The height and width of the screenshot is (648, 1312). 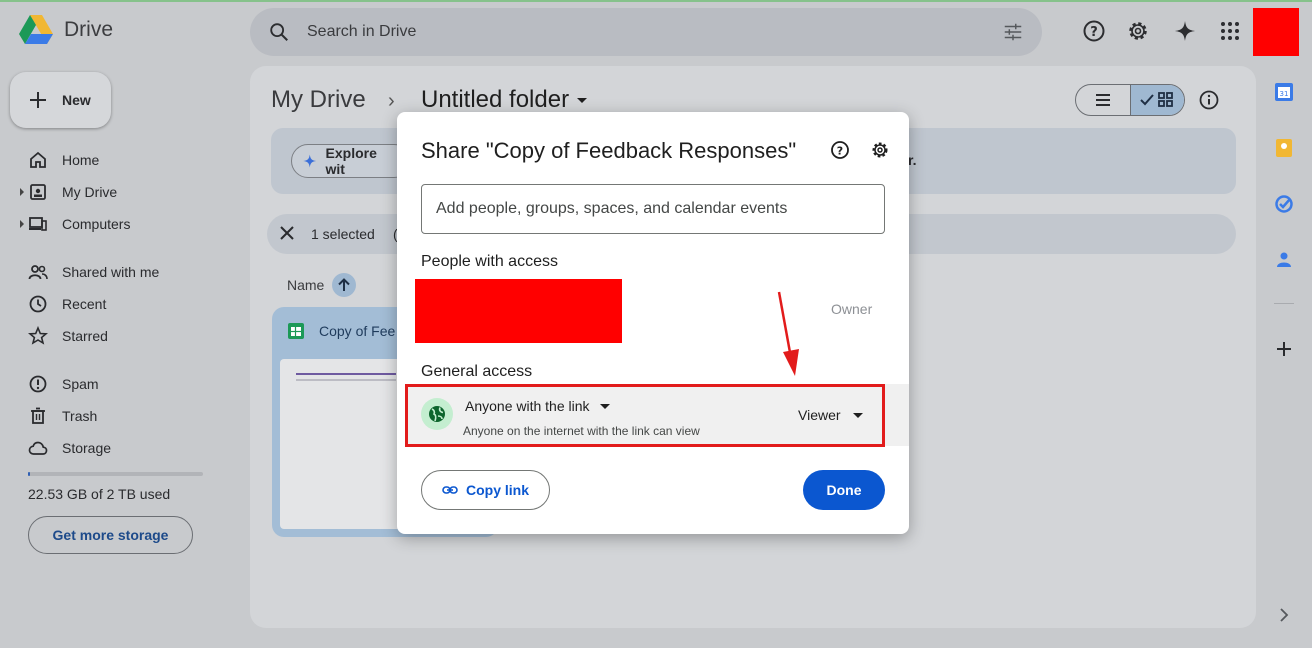 I want to click on folder-menu-caret-icon, so click(x=582, y=100).